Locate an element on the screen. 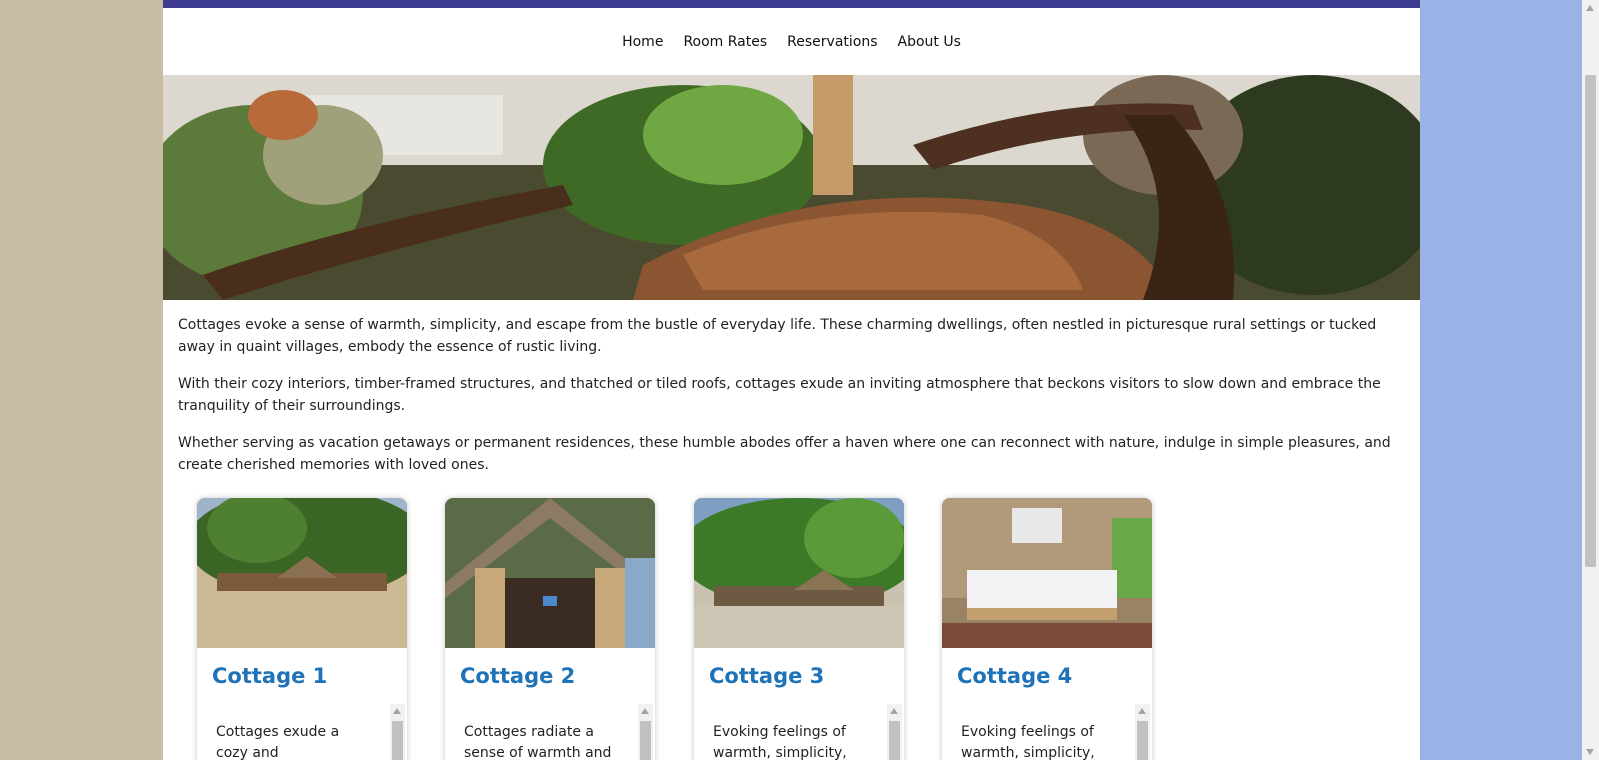 This screenshot has width=1599, height=760. cottage-2-photo-icon is located at coordinates (550, 573).